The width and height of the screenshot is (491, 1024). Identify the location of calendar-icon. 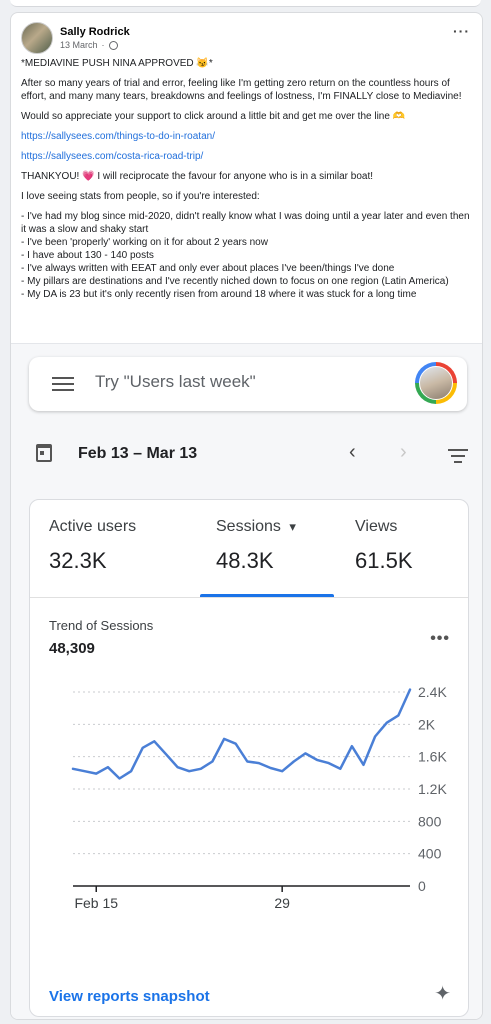
(44, 453).